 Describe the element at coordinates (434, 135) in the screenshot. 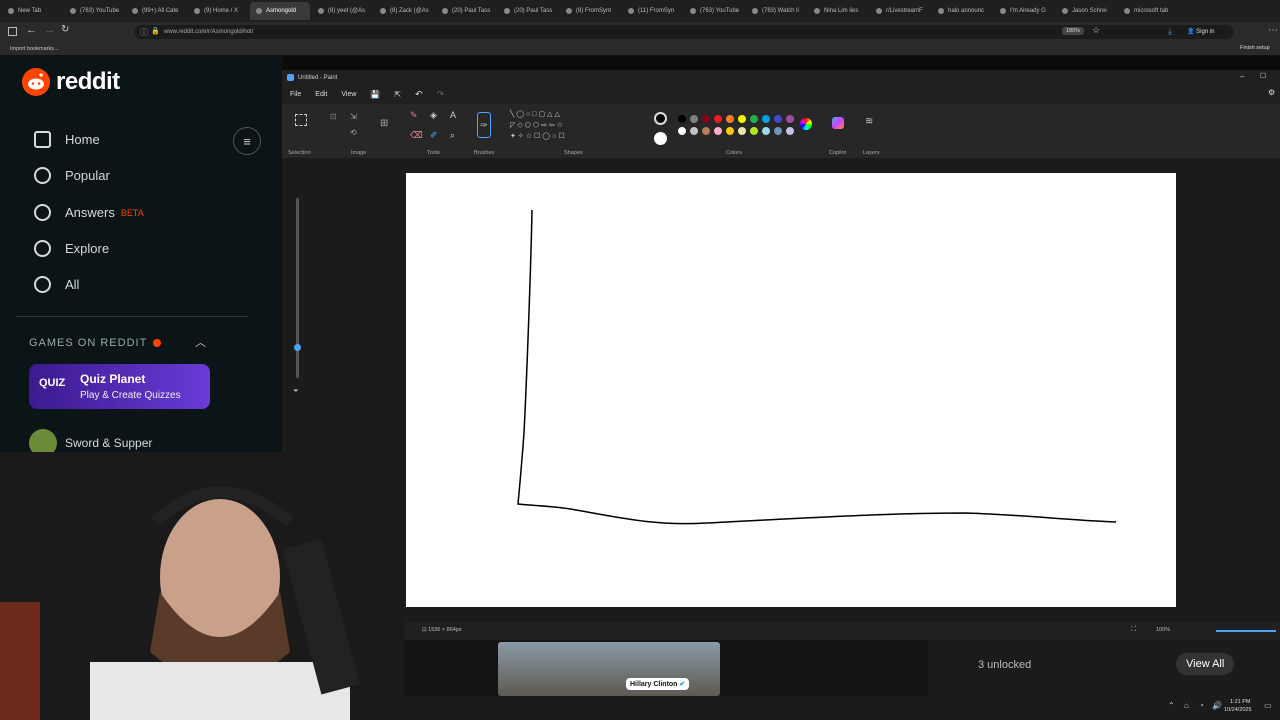

I see `color-picker-icon: ✐` at that location.